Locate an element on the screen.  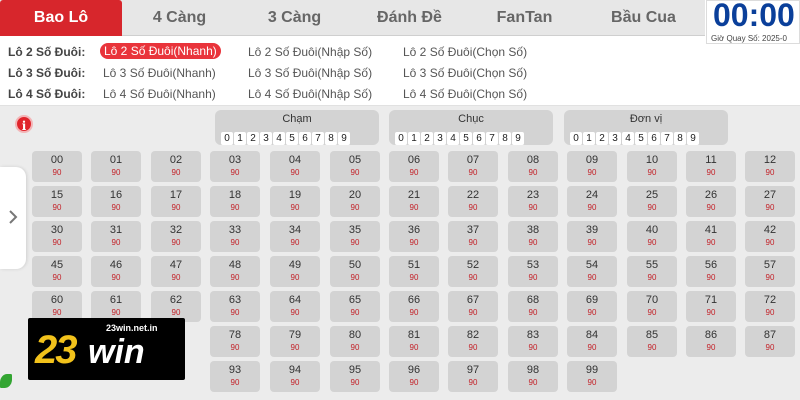
bet-option: Lô 2 Số Đuôi(Chọn Số) is located at coordinates (465, 52).